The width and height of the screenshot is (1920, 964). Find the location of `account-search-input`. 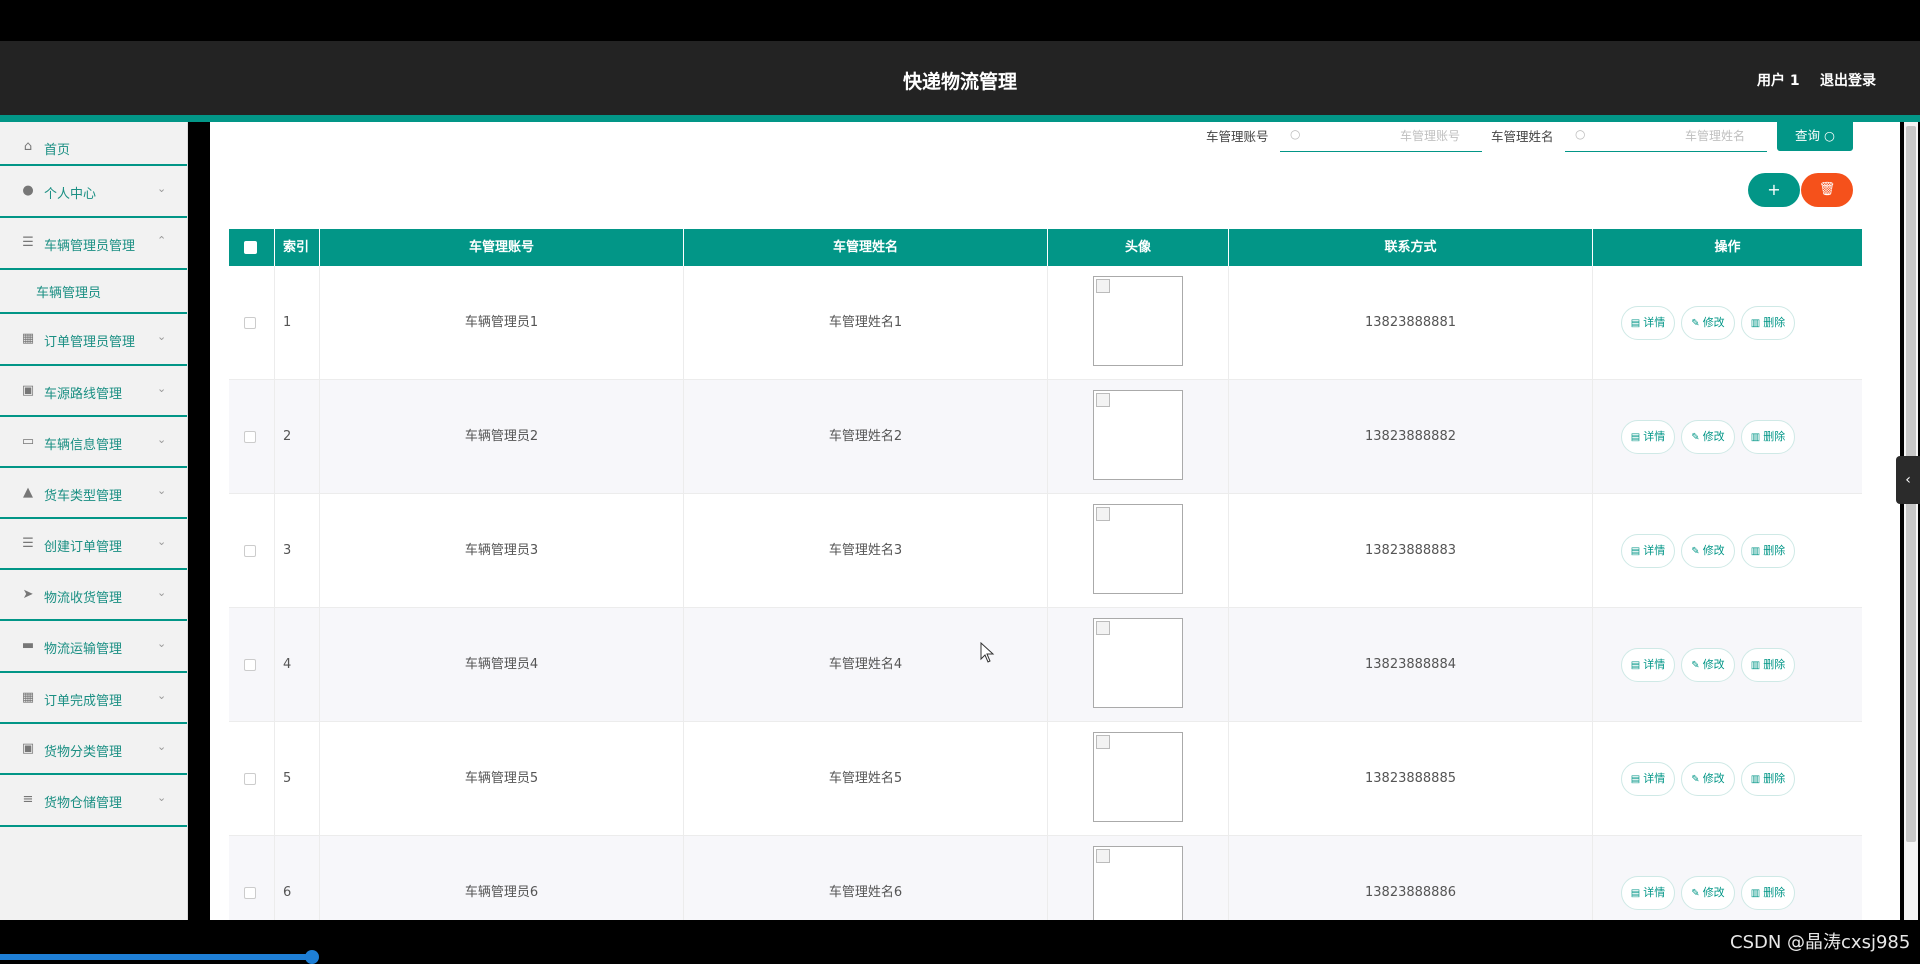

account-search-input is located at coordinates (1385, 136).